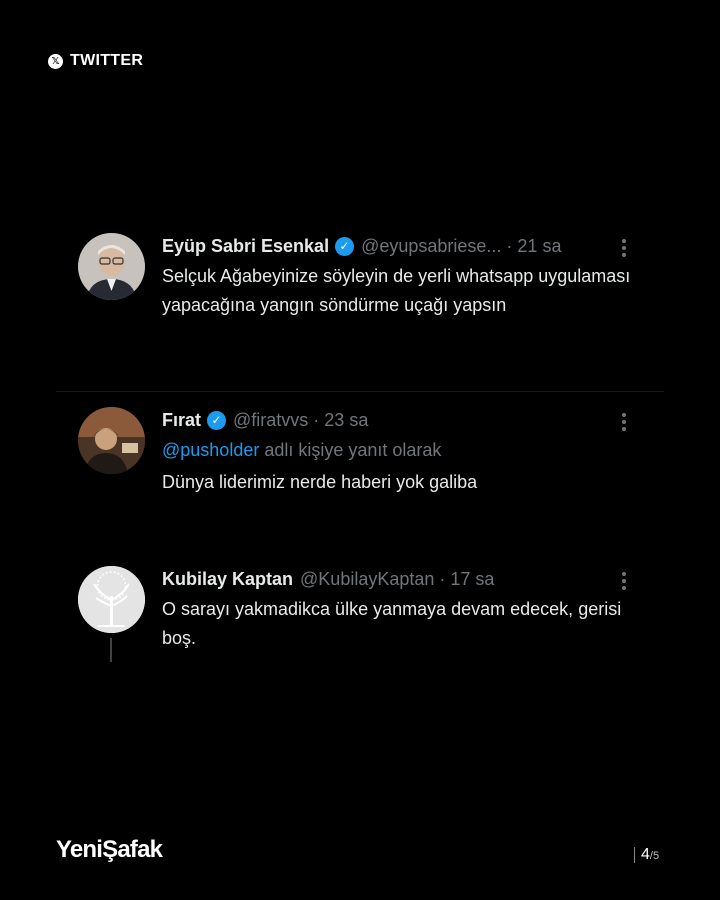 The height and width of the screenshot is (900, 720). What do you see at coordinates (367, 579) in the screenshot?
I see `author-handle: @KubilayKaptan` at bounding box center [367, 579].